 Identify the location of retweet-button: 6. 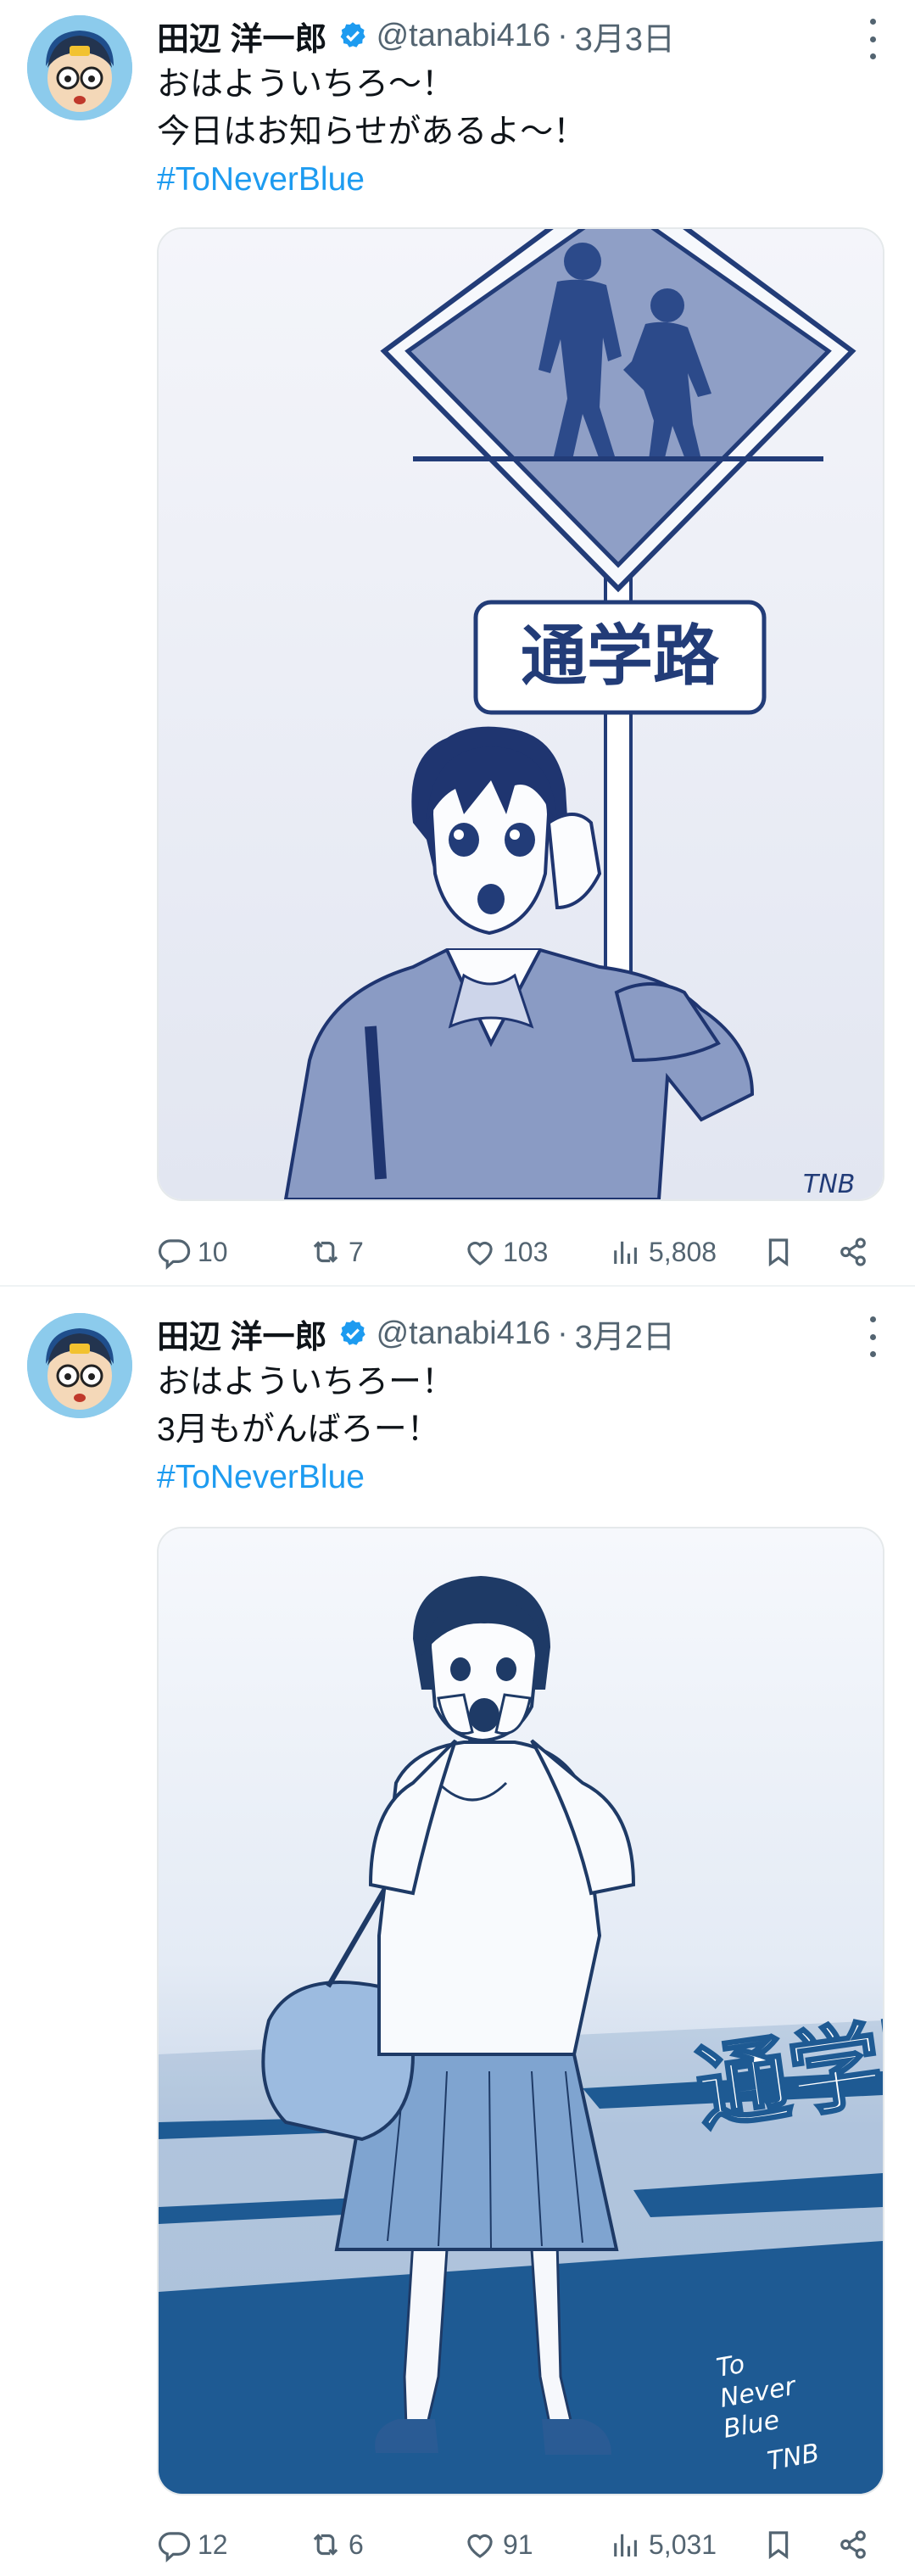
(336, 2544).